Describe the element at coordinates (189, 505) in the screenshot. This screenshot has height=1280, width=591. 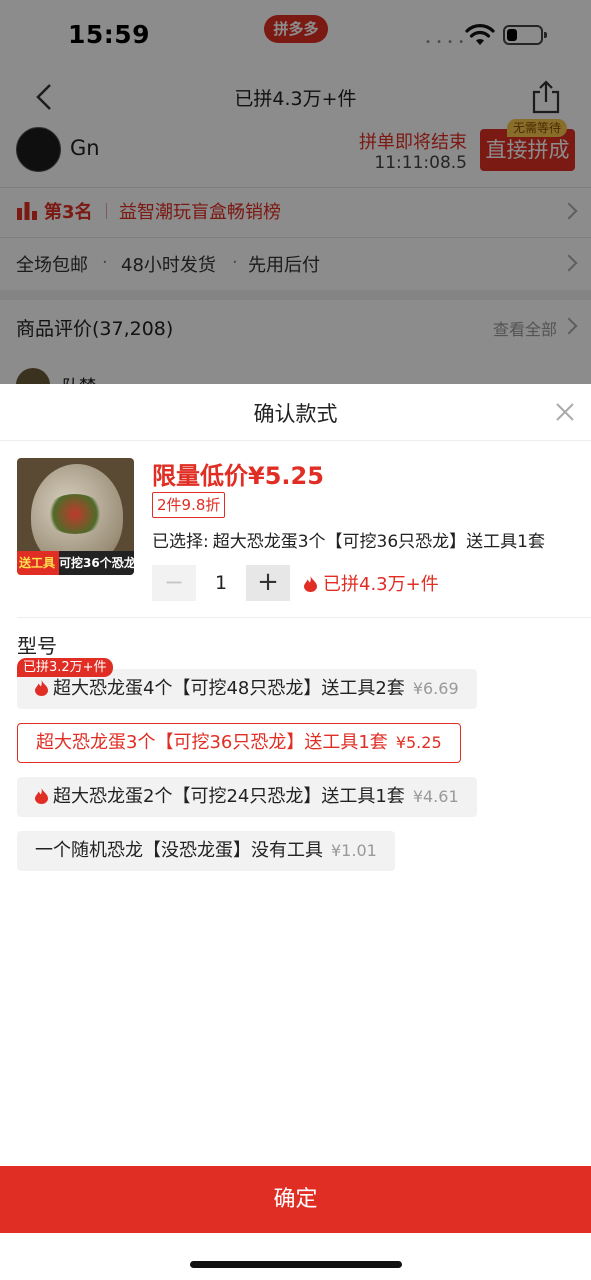
I see `discount-tag: 2件9.8折` at that location.